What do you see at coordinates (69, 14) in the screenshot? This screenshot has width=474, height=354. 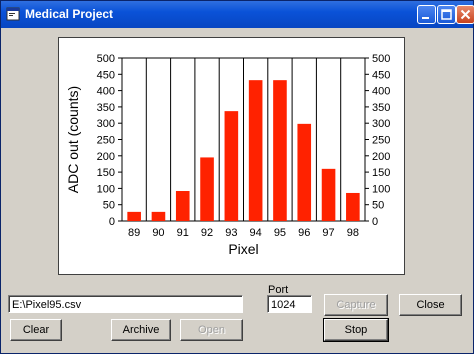 I see `window-title: Medical Project` at bounding box center [69, 14].